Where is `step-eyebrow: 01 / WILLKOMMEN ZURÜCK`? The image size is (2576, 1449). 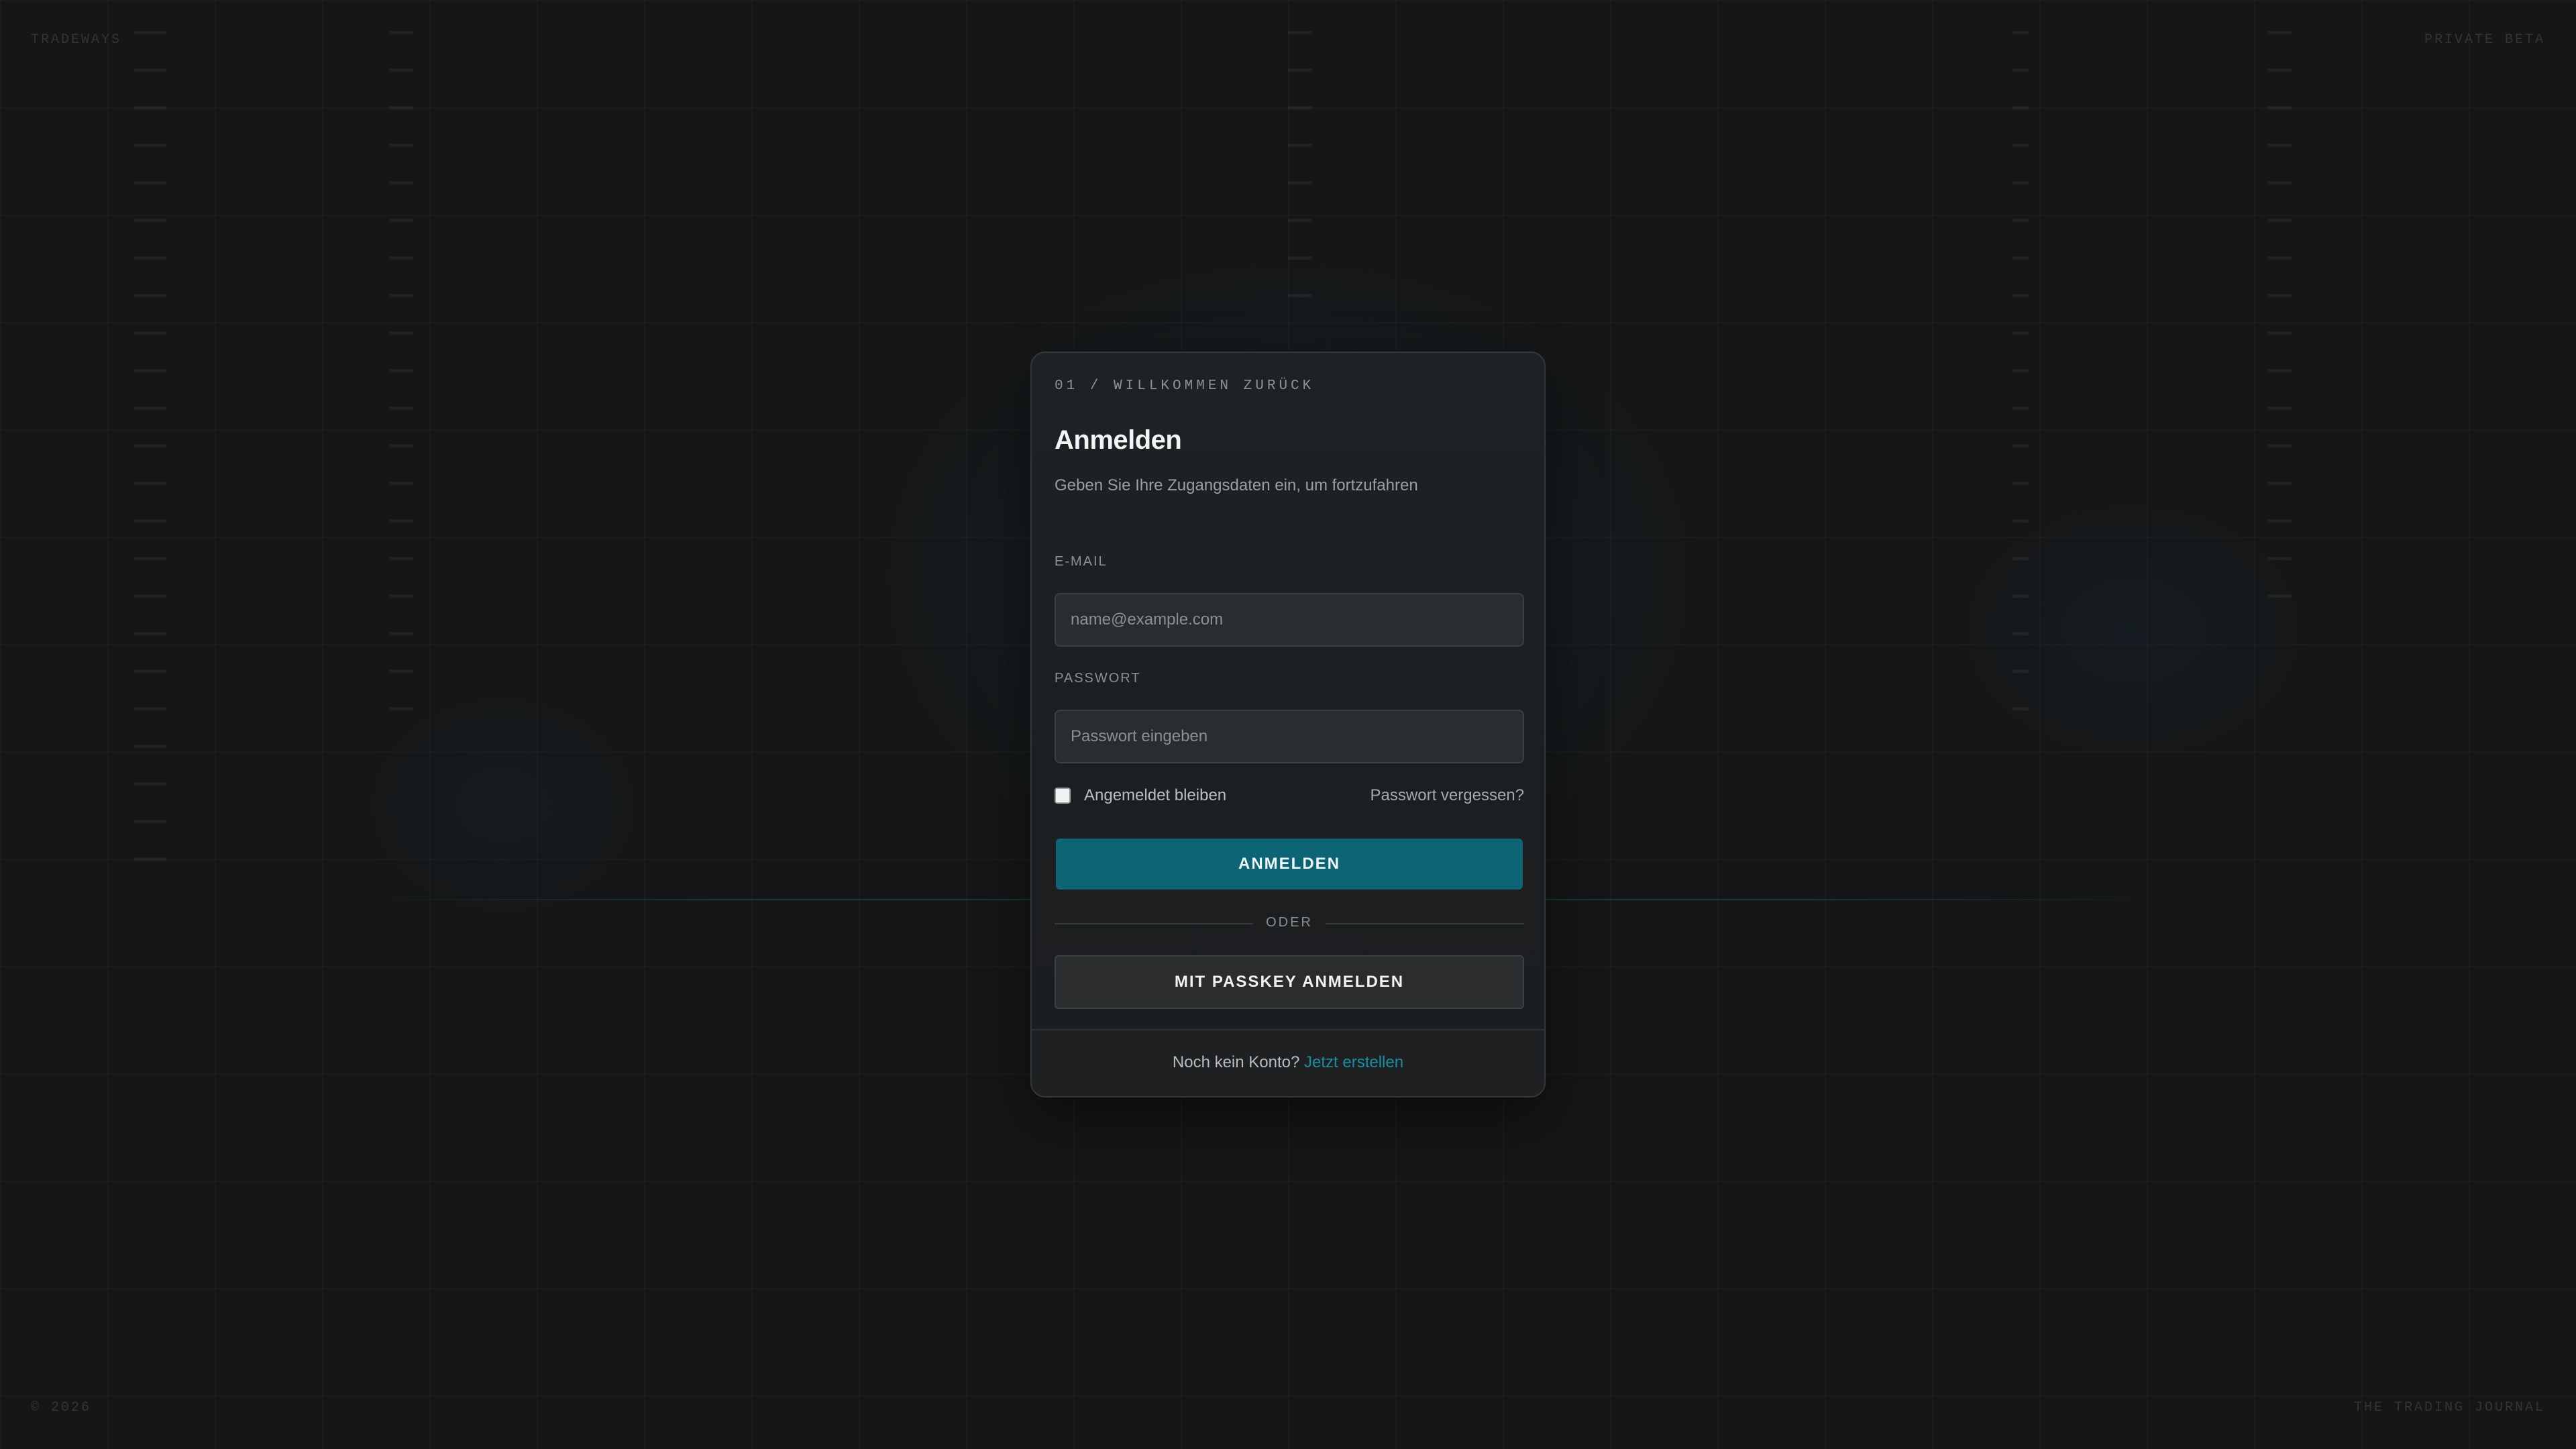 step-eyebrow: 01 / WILLKOMMEN ZURÜCK is located at coordinates (1185, 386).